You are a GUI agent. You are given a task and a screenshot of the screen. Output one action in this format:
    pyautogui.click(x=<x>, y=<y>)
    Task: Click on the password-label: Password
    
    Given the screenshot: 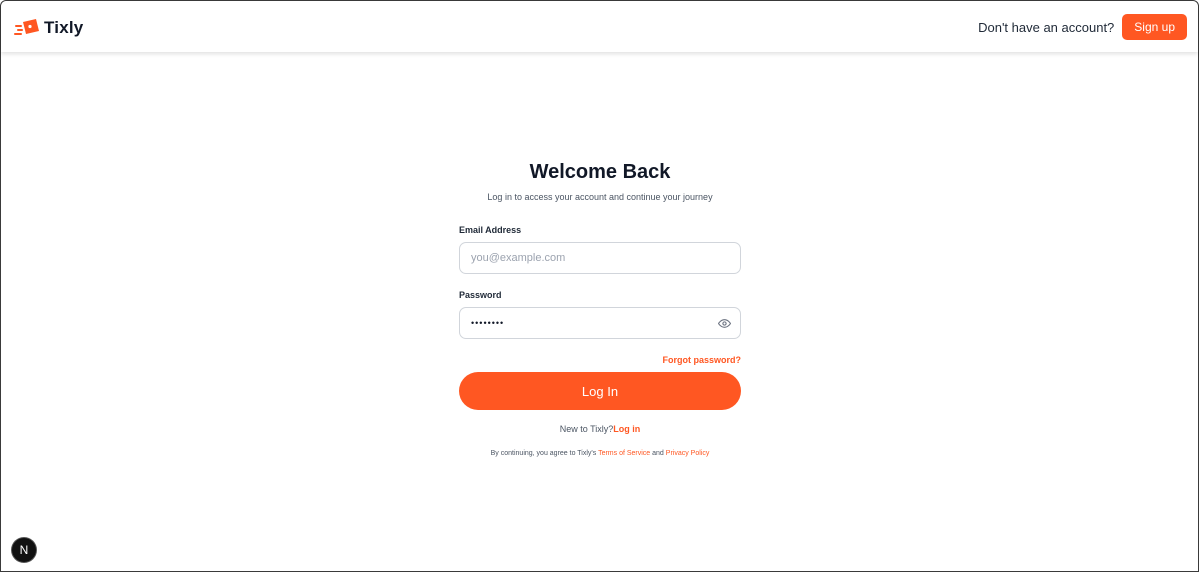 What is the action you would take?
    pyautogui.click(x=480, y=295)
    